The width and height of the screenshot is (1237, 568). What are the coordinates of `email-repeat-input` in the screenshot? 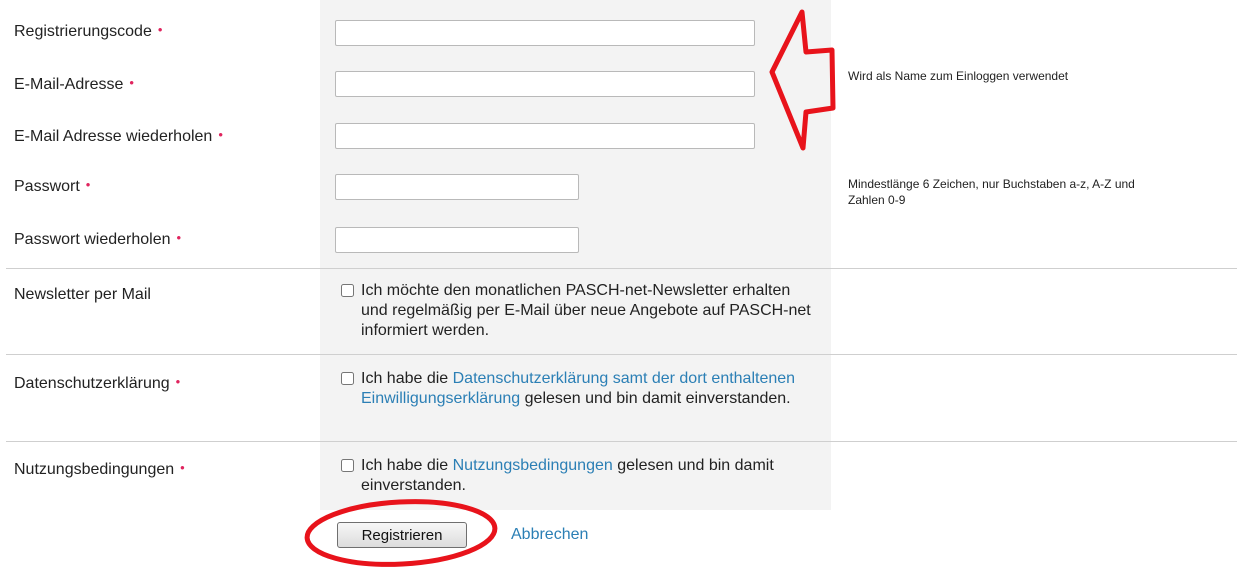 It's located at (545, 136).